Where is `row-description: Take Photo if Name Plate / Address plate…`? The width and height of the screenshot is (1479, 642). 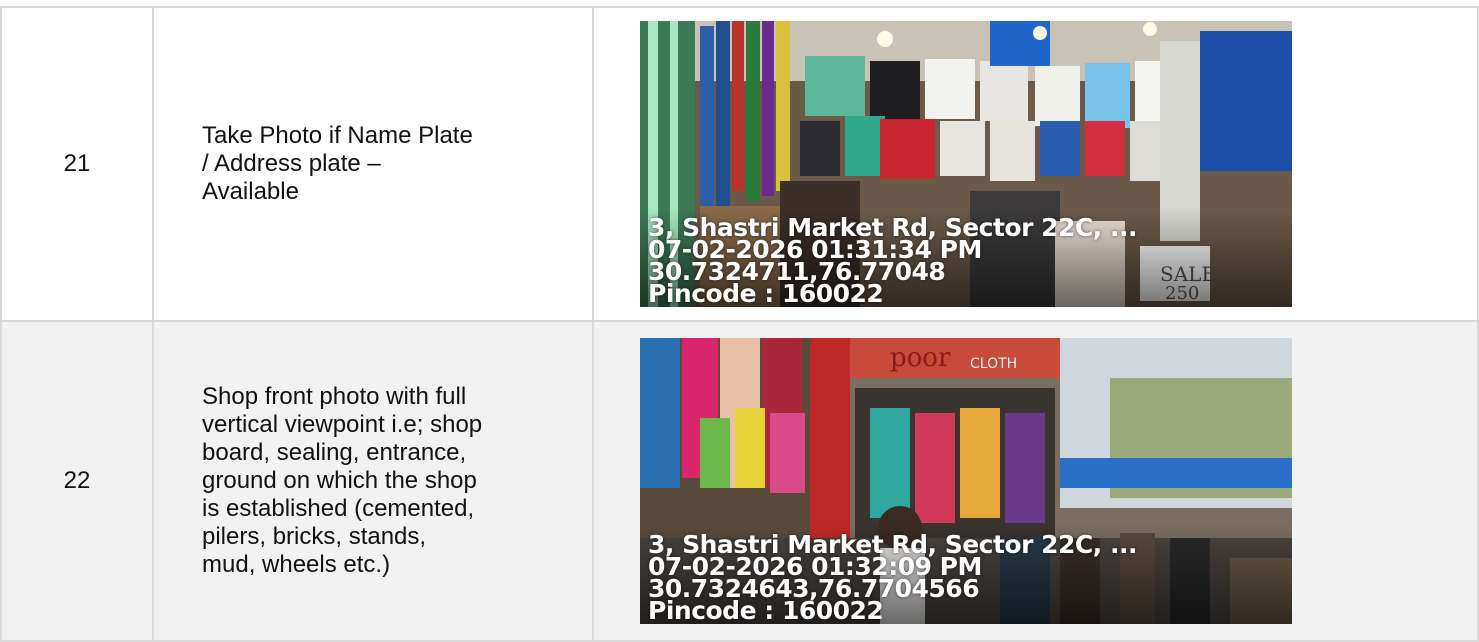
row-description: Take Photo if Name Plate / Address plate… is located at coordinates (373, 164).